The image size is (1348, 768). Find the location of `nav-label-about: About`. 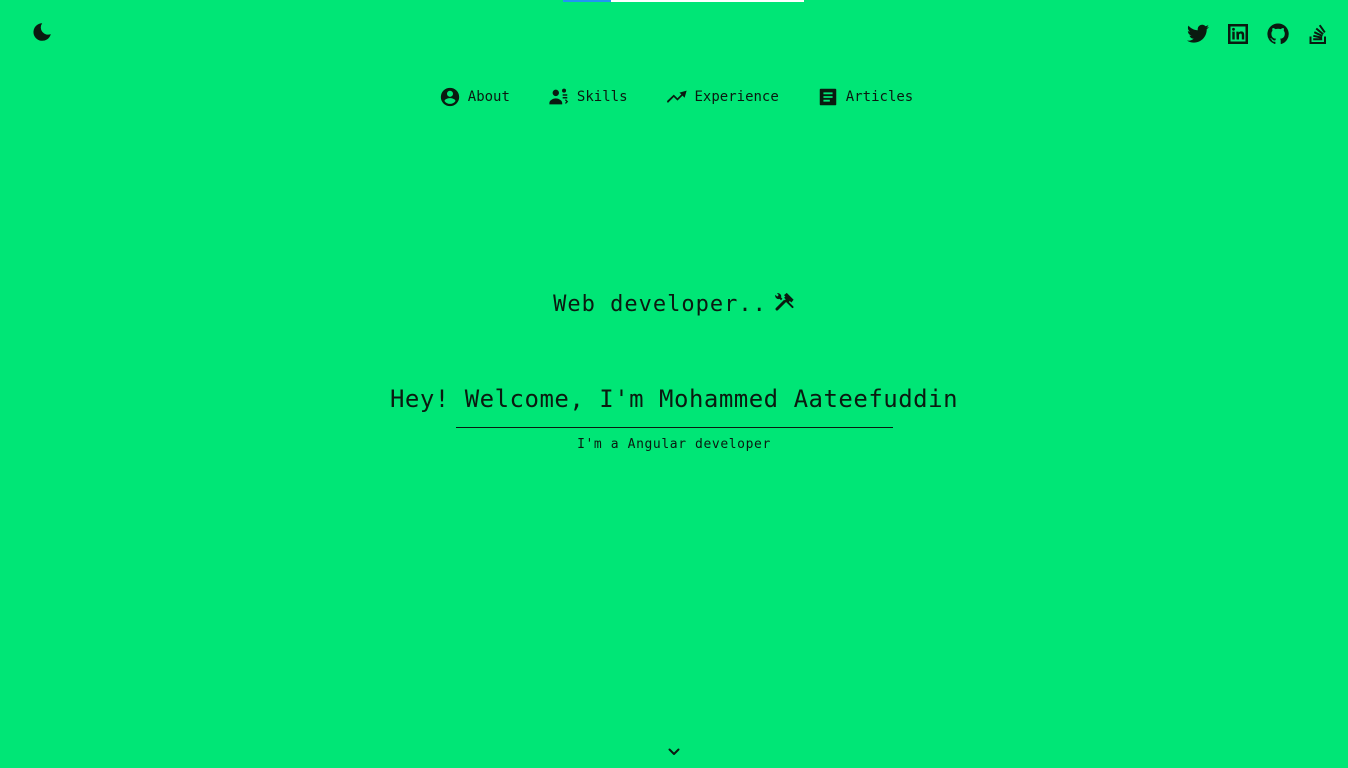

nav-label-about: About is located at coordinates (488, 97).